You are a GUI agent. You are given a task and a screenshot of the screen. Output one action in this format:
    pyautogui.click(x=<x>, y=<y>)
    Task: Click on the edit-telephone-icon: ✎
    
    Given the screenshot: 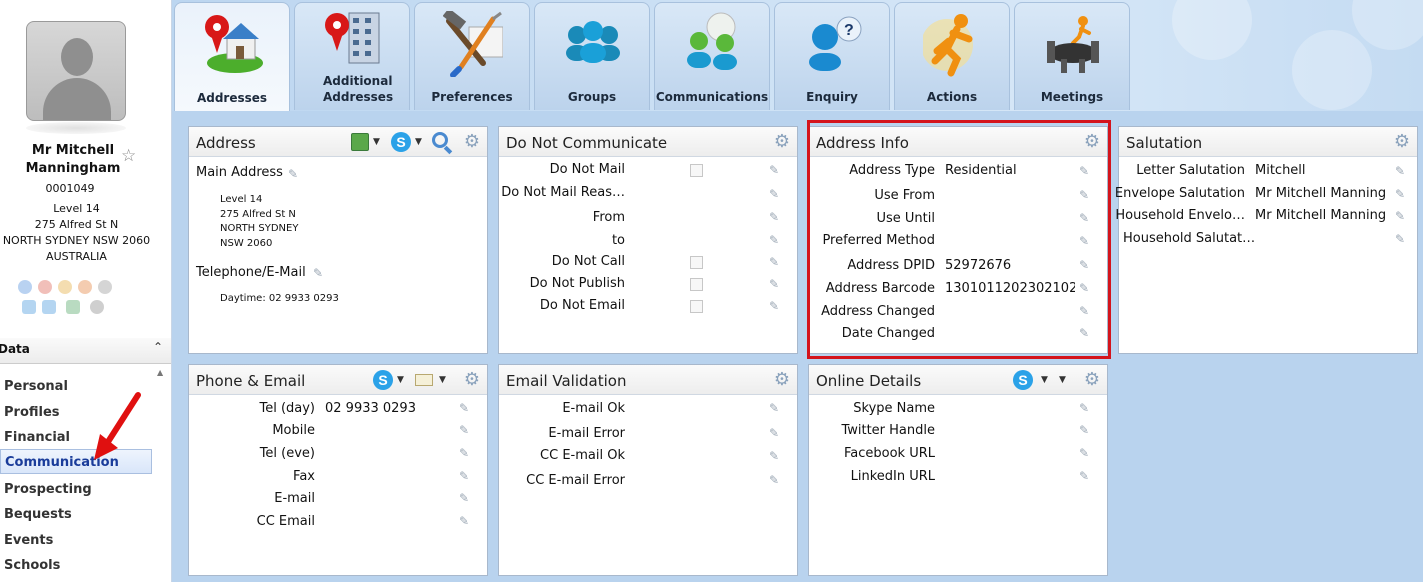 What is the action you would take?
    pyautogui.click(x=320, y=273)
    